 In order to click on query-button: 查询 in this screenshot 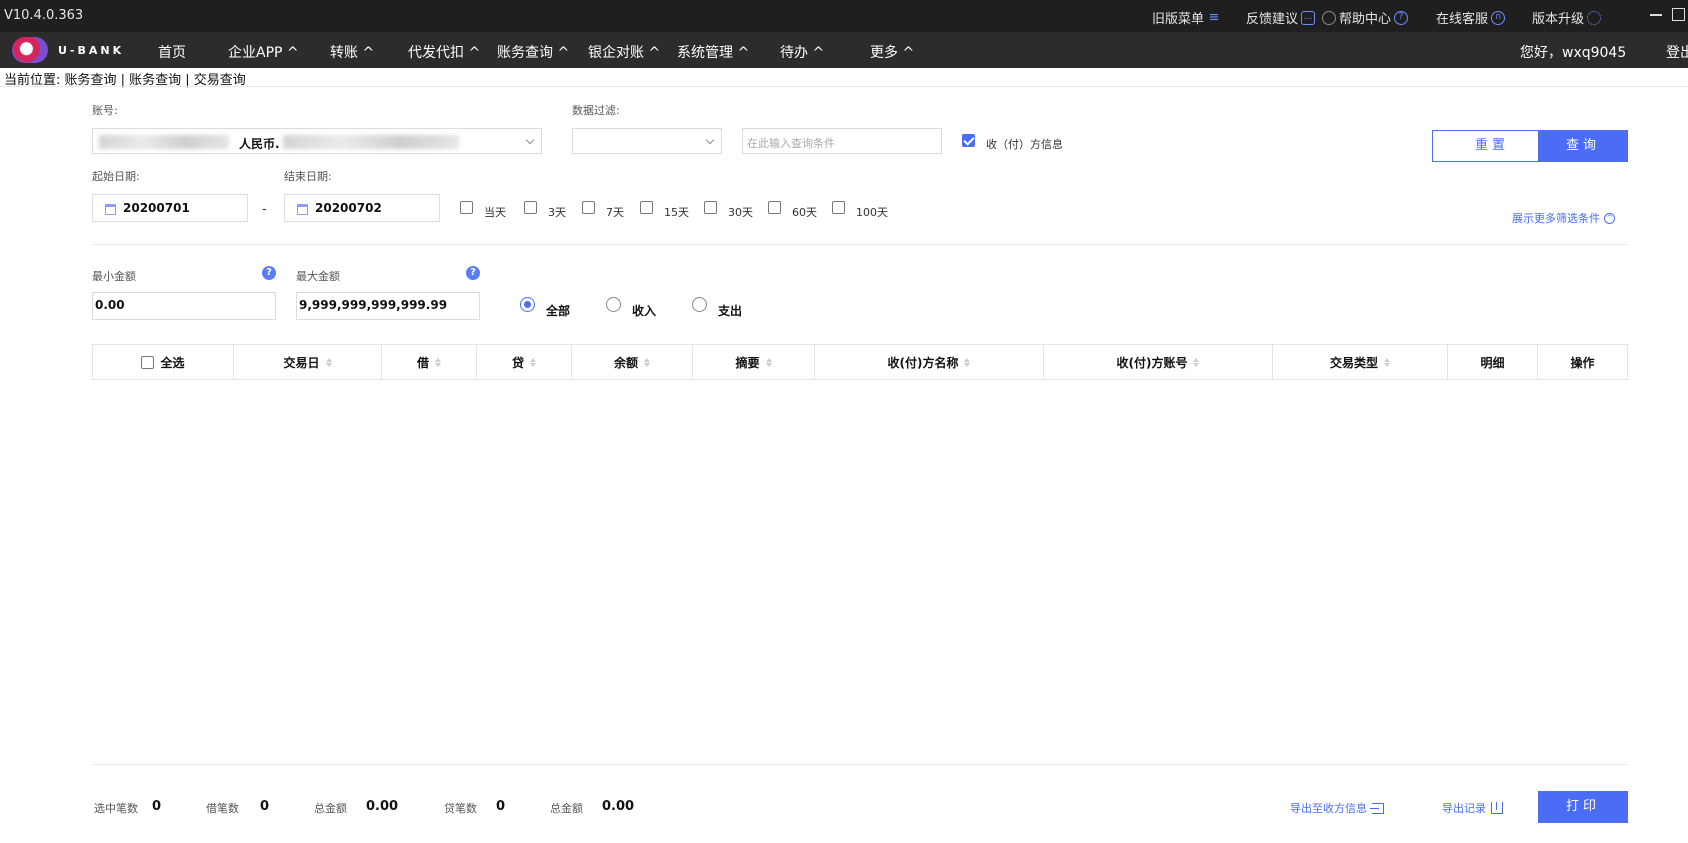, I will do `click(1583, 146)`.